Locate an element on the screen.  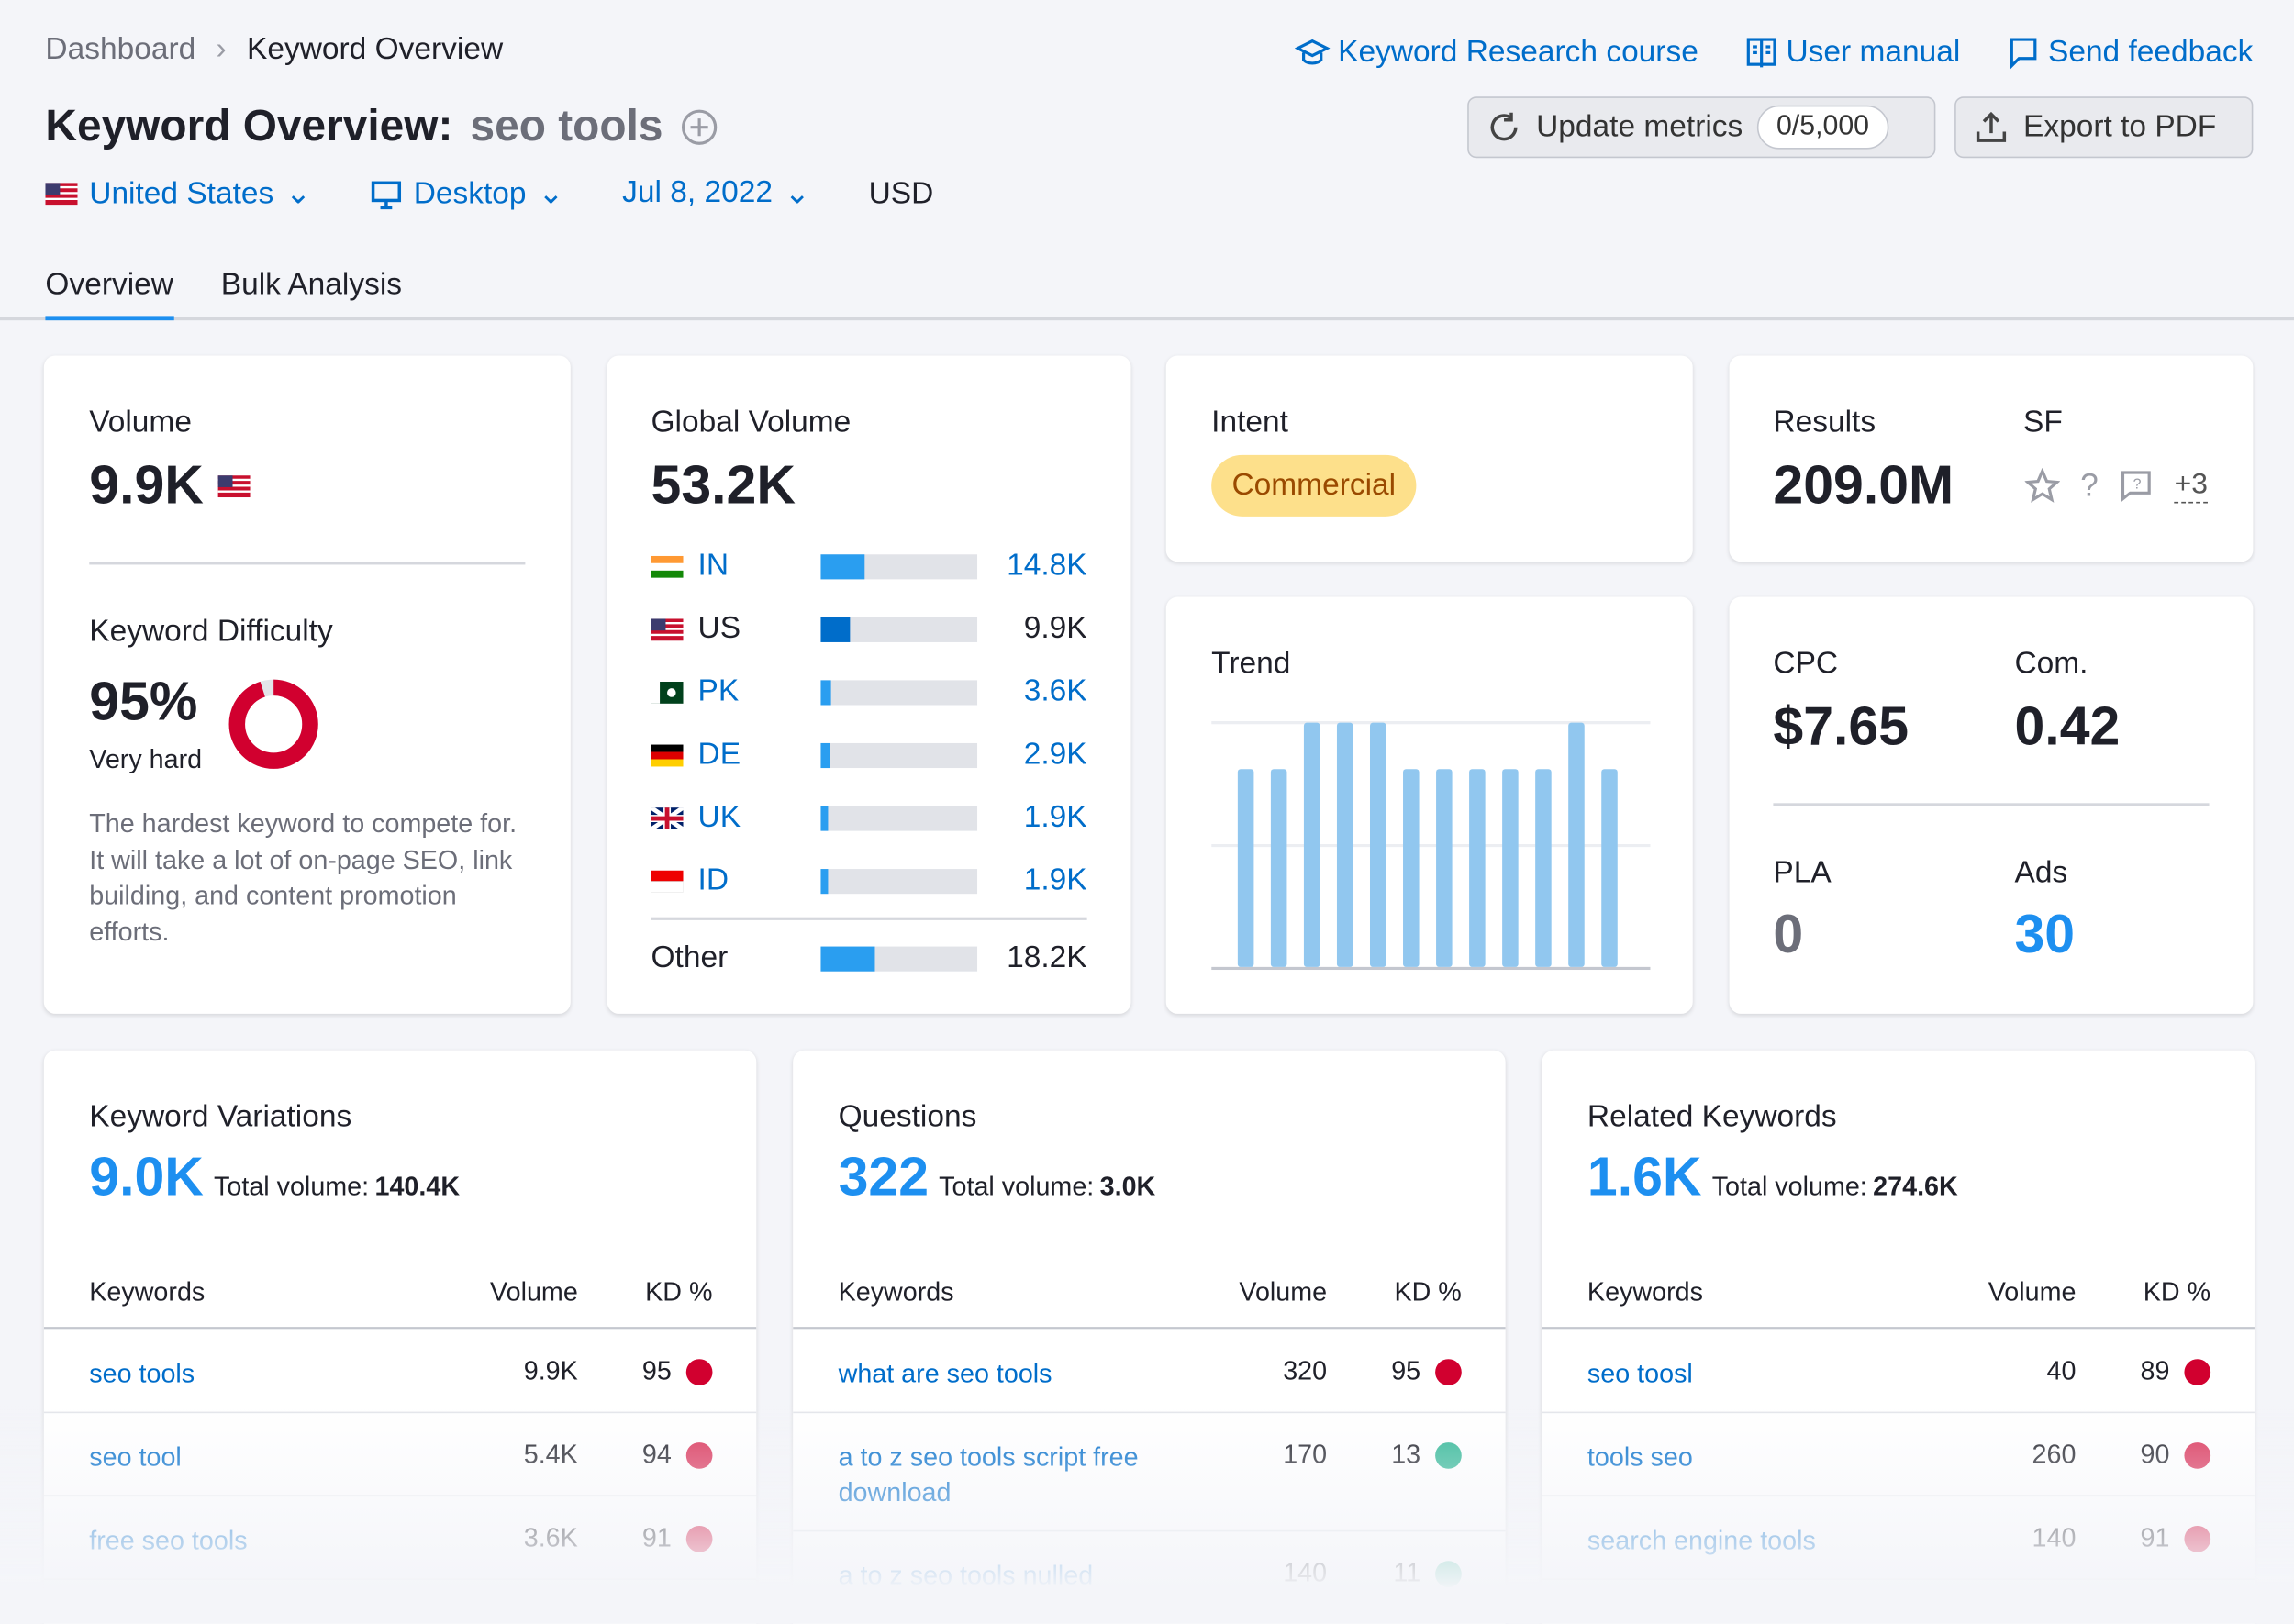
currency-label: USD is located at coordinates (901, 193).